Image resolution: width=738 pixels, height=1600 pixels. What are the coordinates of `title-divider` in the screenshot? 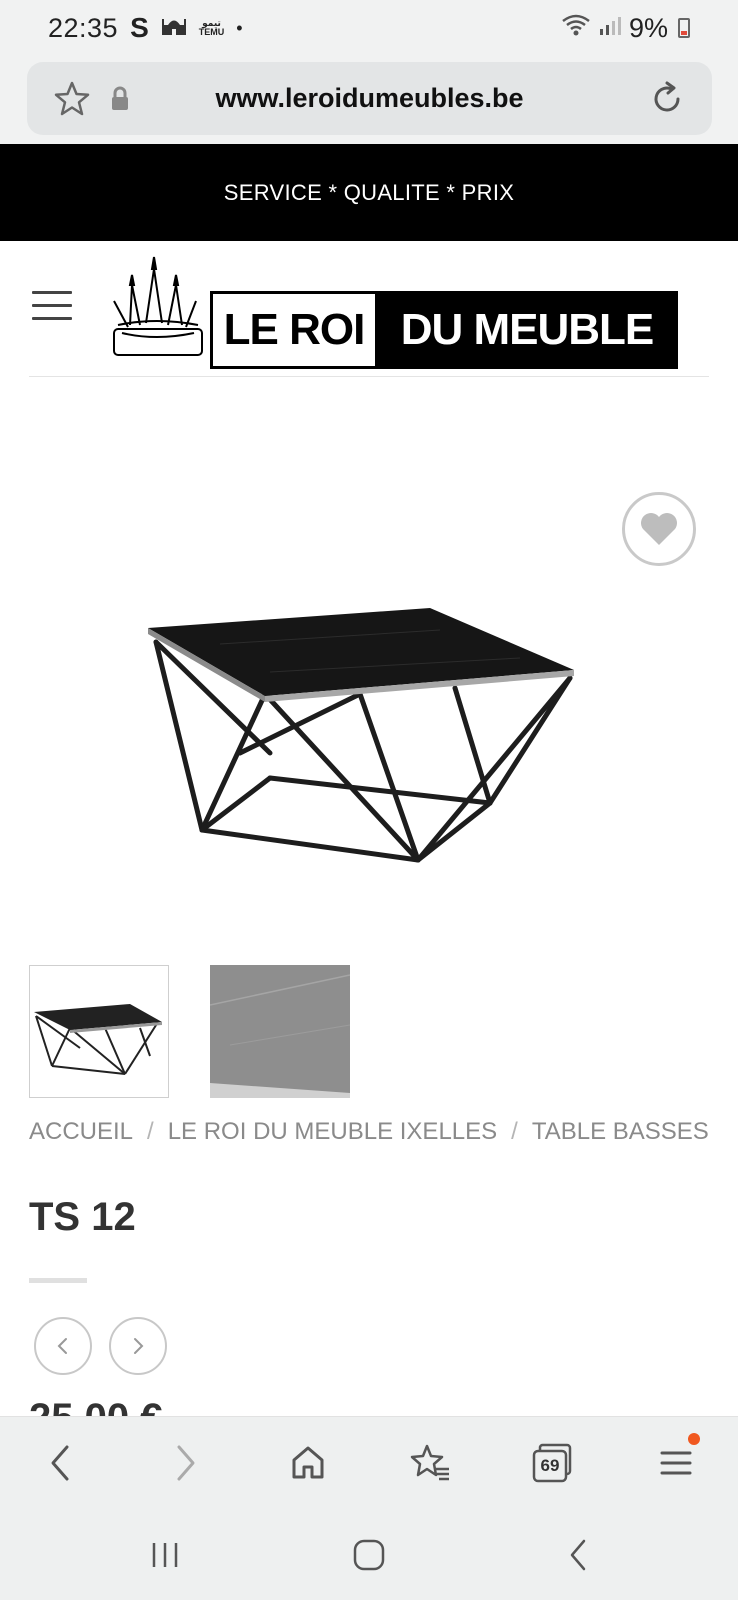 It's located at (58, 1280).